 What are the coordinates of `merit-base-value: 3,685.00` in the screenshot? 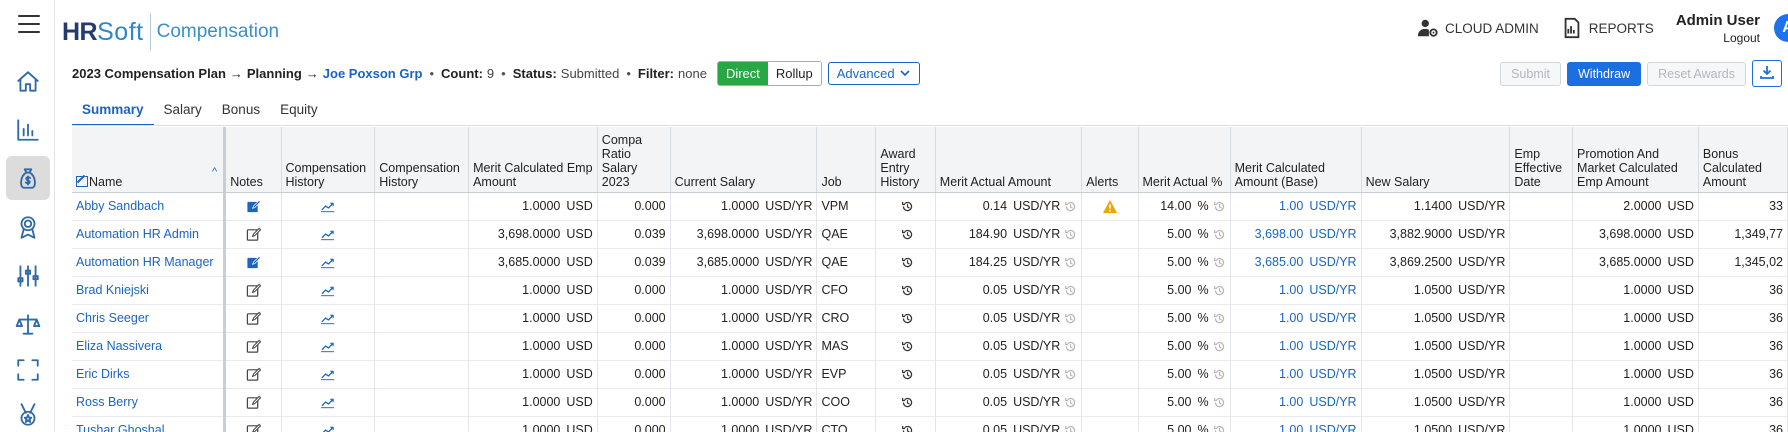 It's located at (1279, 262).